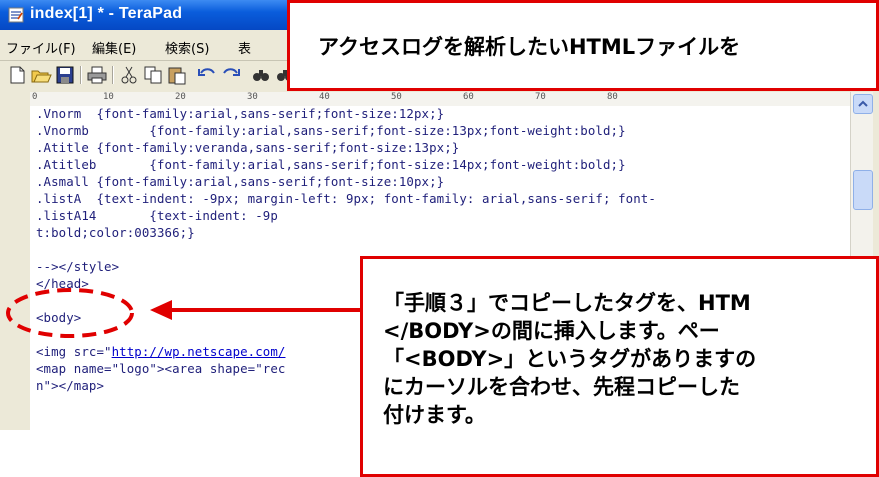 This screenshot has width=879, height=477. Describe the element at coordinates (529, 47) in the screenshot. I see `callout-top-text: アクセスログを解析したいHTMLファイルを` at that location.